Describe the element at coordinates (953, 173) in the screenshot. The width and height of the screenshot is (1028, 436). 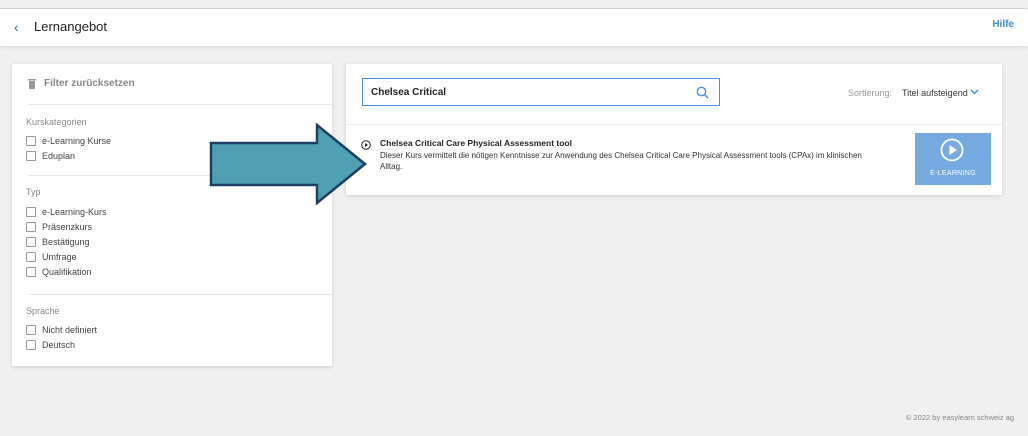
I see `e-learning-label: E-LEARNING` at that location.